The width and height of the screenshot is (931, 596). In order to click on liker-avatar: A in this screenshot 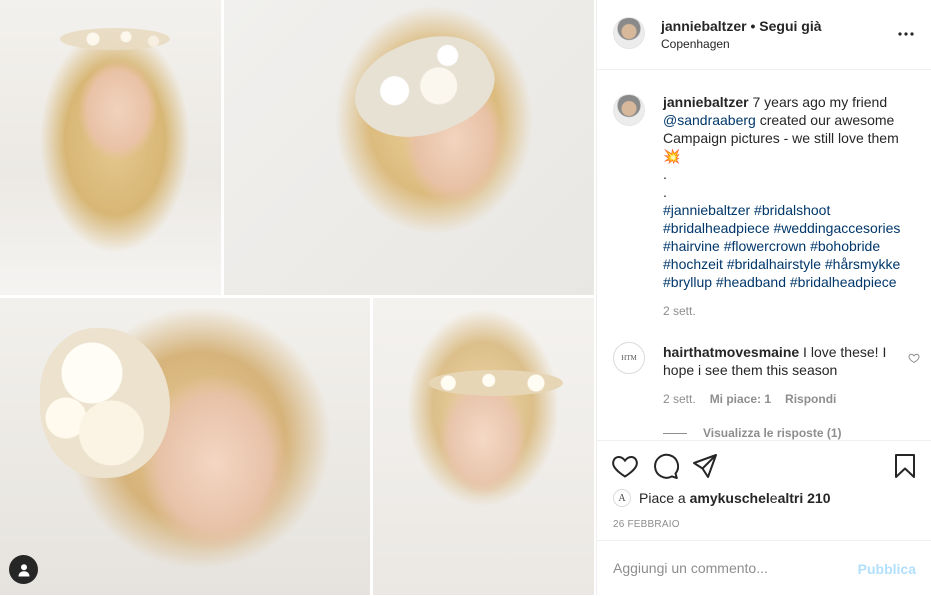, I will do `click(622, 498)`.